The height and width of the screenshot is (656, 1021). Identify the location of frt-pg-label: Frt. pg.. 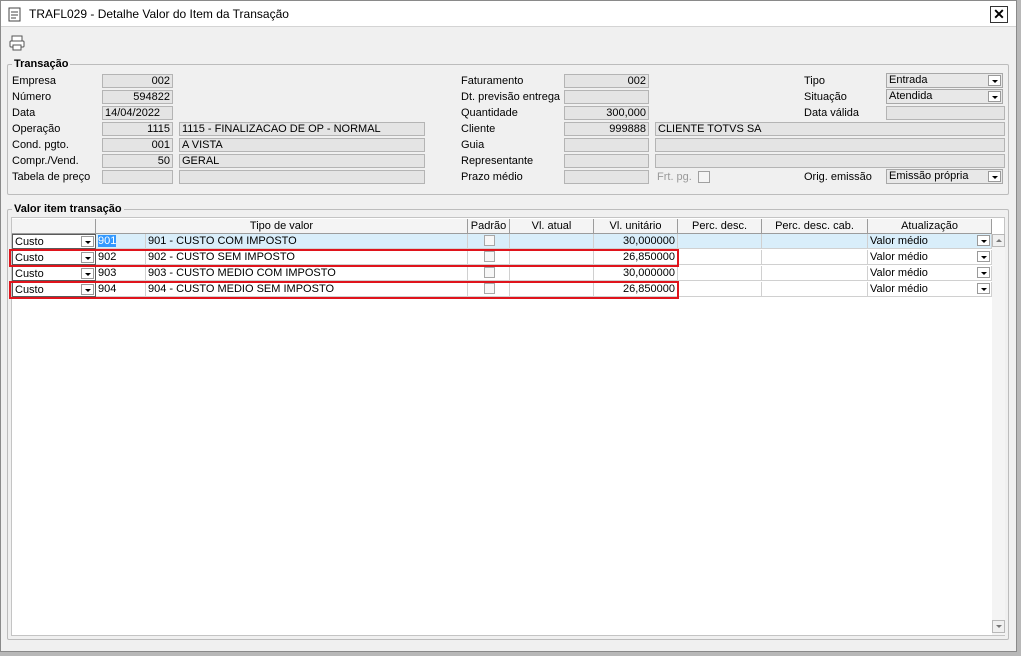
(674, 177).